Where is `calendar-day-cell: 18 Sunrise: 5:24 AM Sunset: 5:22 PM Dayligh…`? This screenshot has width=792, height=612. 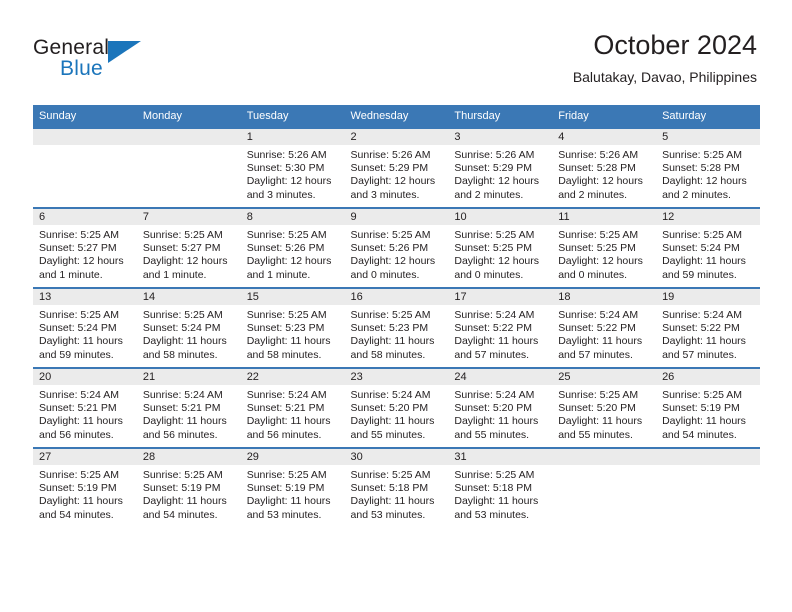
calendar-day-cell: 18 Sunrise: 5:24 AM Sunset: 5:22 PM Dayligh… is located at coordinates (604, 327).